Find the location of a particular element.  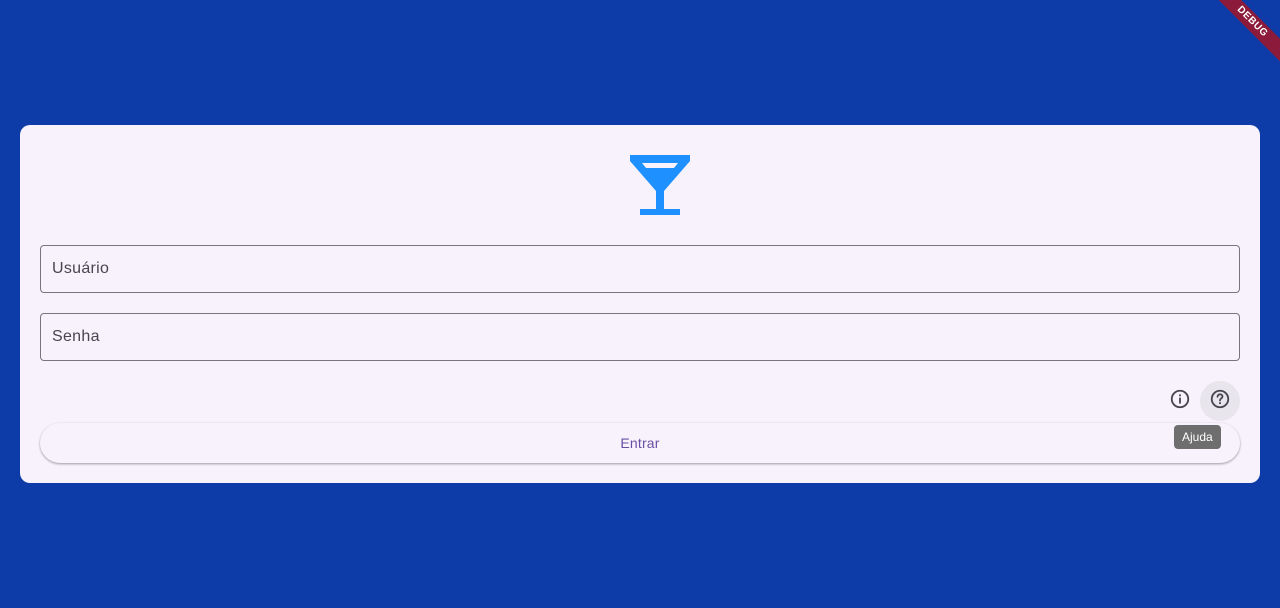

cocktail-glass-icon is located at coordinates (660, 185).